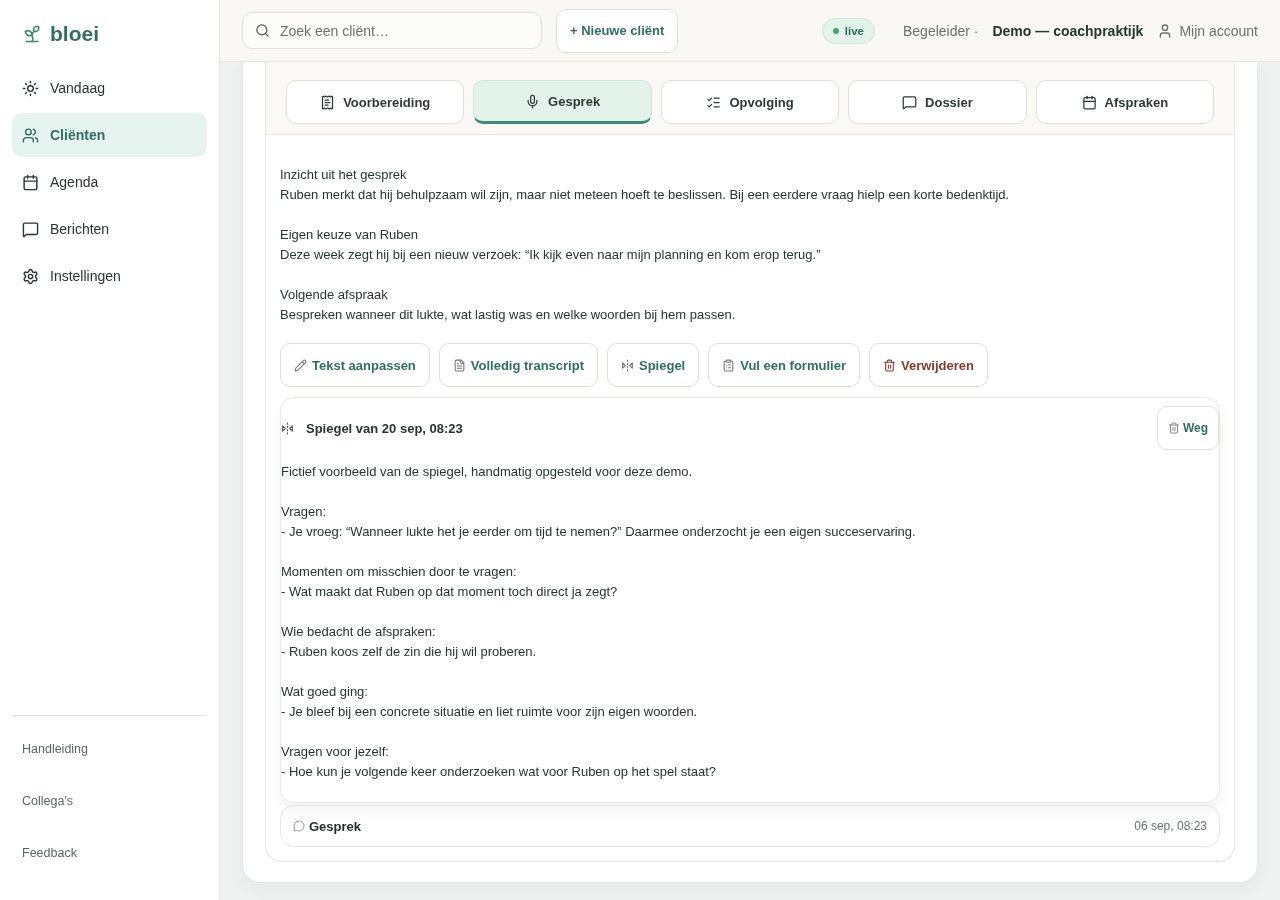 This screenshot has height=900, width=1280. I want to click on live-badge: live, so click(848, 30).